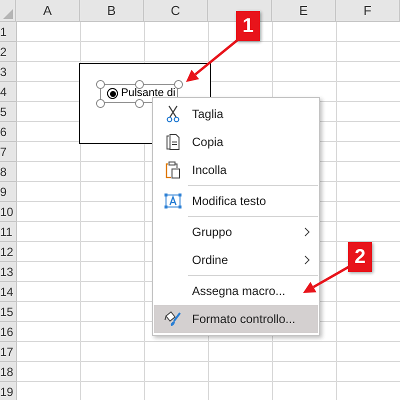 This screenshot has width=400, height=400. I want to click on row-header: 5, so click(8, 112).